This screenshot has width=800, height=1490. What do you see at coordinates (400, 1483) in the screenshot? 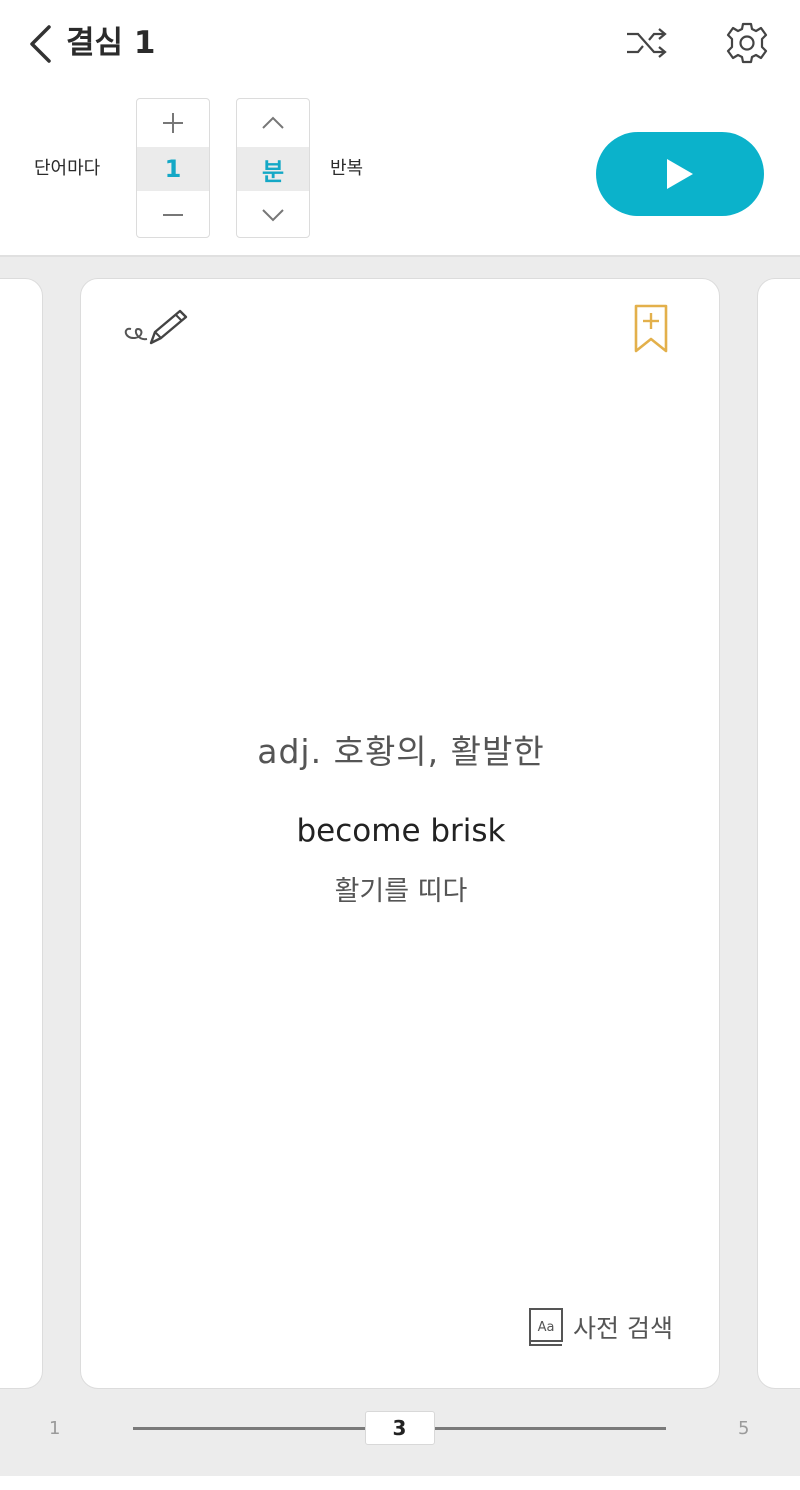
I see `bottom-strip` at bounding box center [400, 1483].